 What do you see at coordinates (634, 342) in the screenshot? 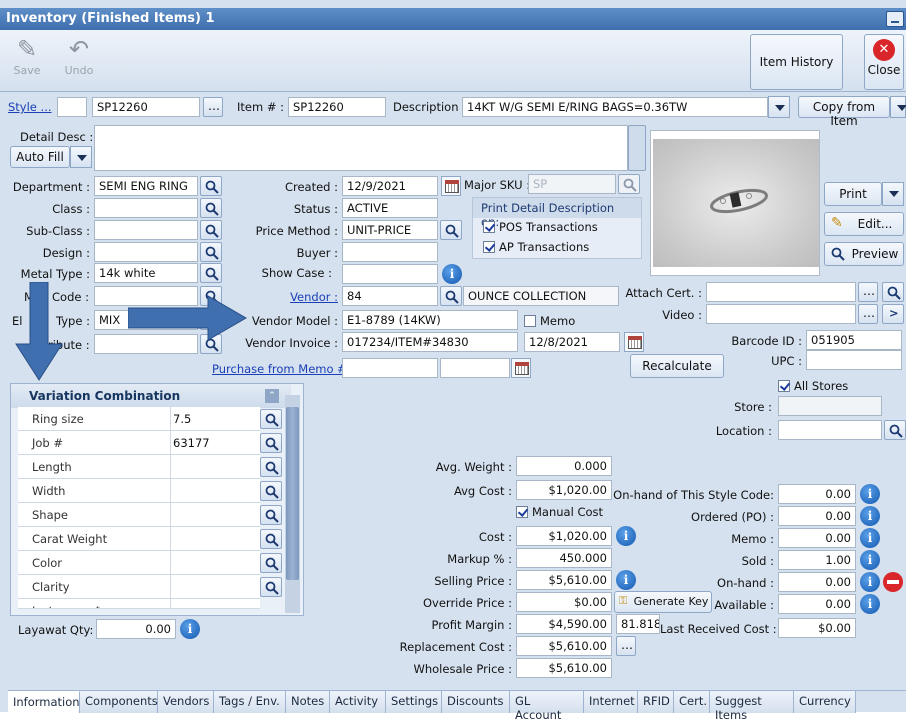
I see `invoice-calendar-icon` at bounding box center [634, 342].